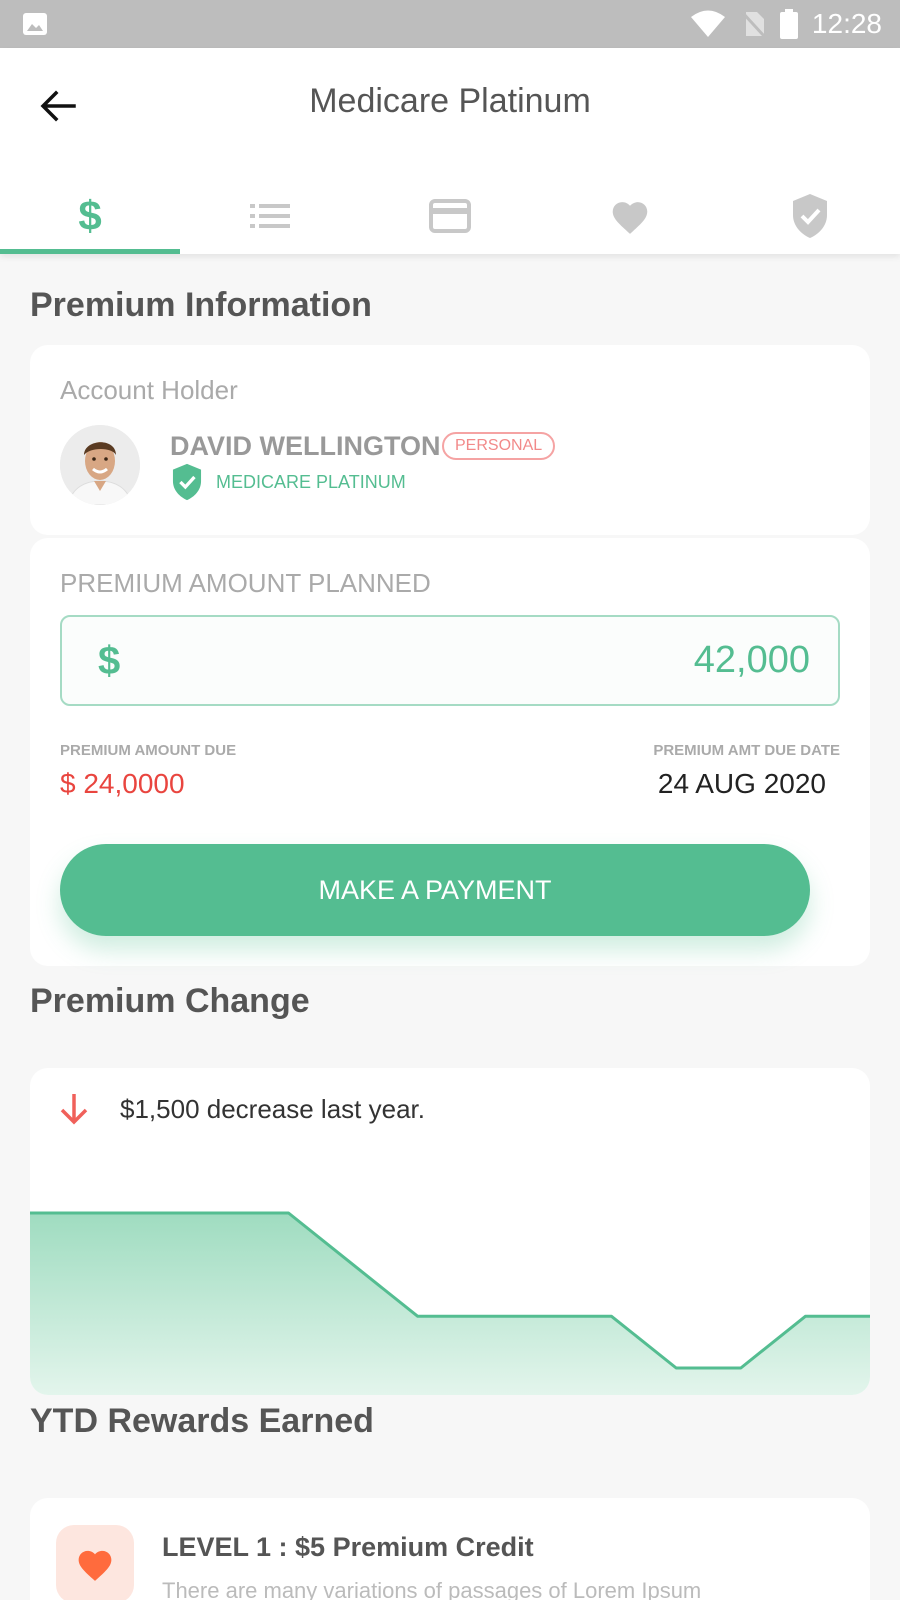 The width and height of the screenshot is (900, 1600). I want to click on amount-due-value: $ 24,0000, so click(122, 783).